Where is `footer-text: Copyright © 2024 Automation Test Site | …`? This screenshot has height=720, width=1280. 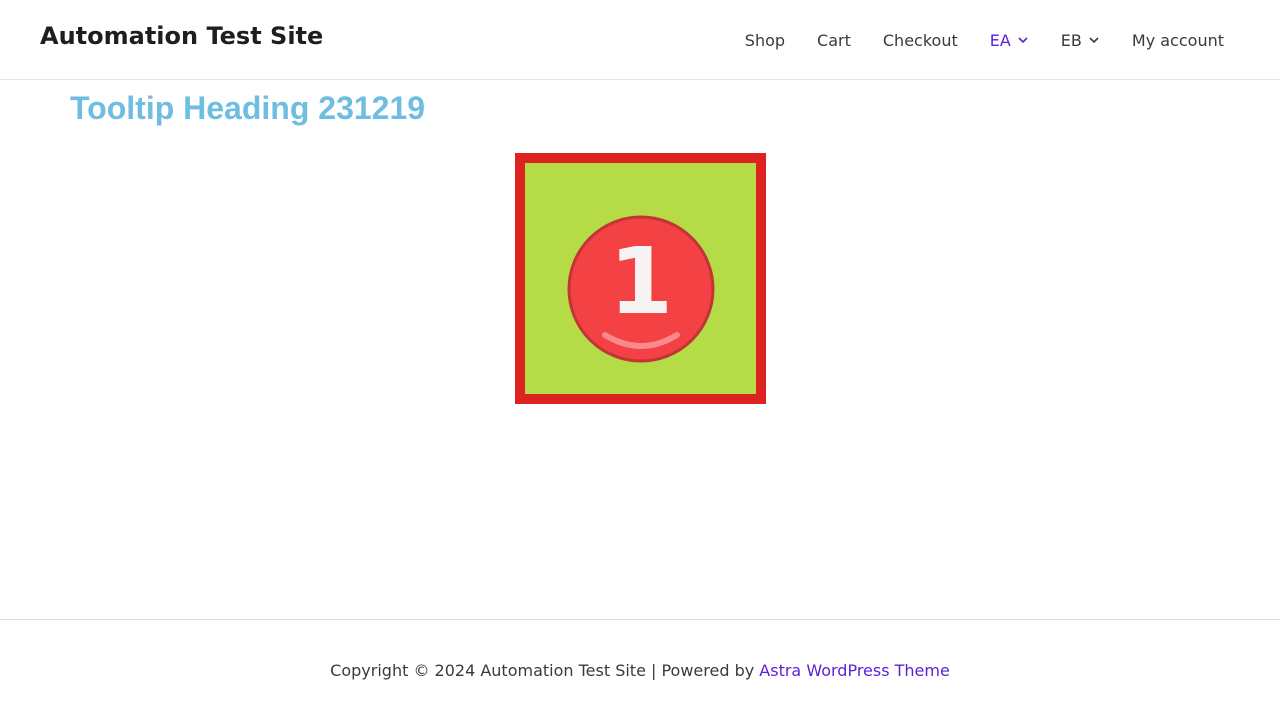
footer-text: Copyright © 2024 Automation Test Site | … is located at coordinates (640, 670).